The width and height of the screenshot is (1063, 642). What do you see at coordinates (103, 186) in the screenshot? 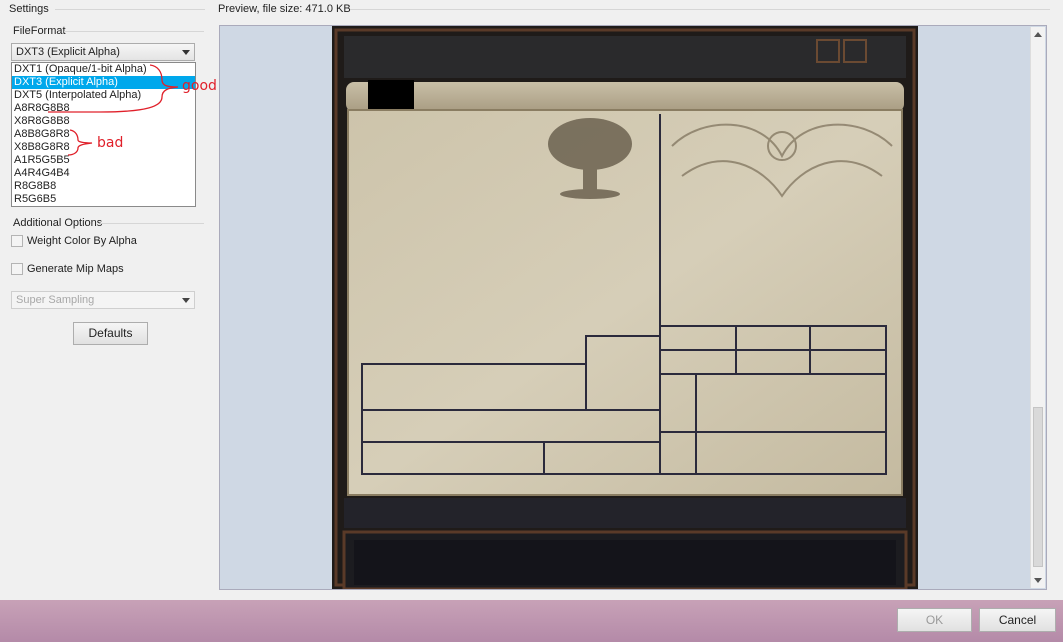
I see `format-option-r8g8b8: R8G8B8` at bounding box center [103, 186].